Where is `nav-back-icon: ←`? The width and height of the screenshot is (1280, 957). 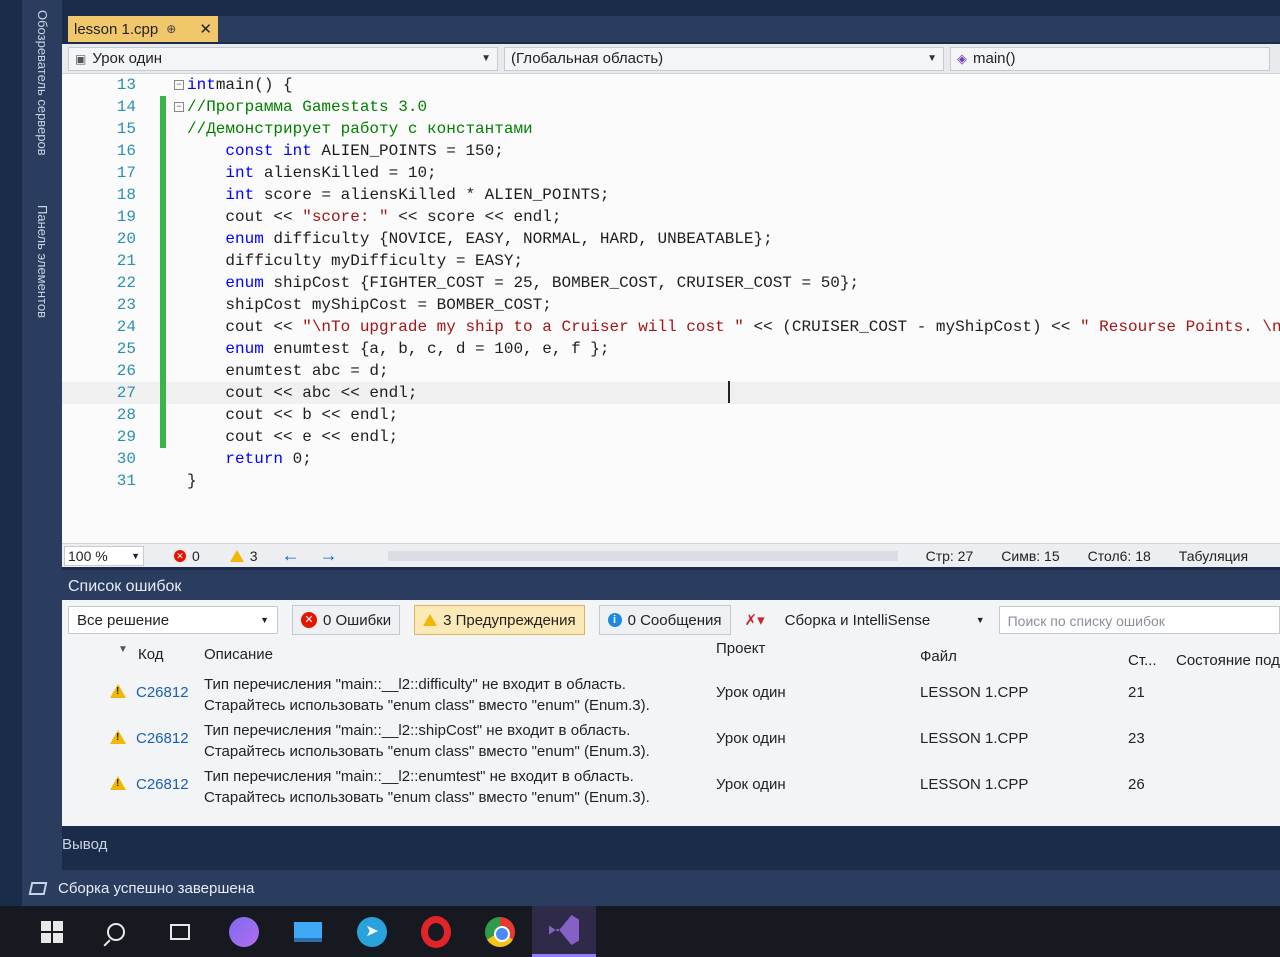 nav-back-icon: ← is located at coordinates (291, 555).